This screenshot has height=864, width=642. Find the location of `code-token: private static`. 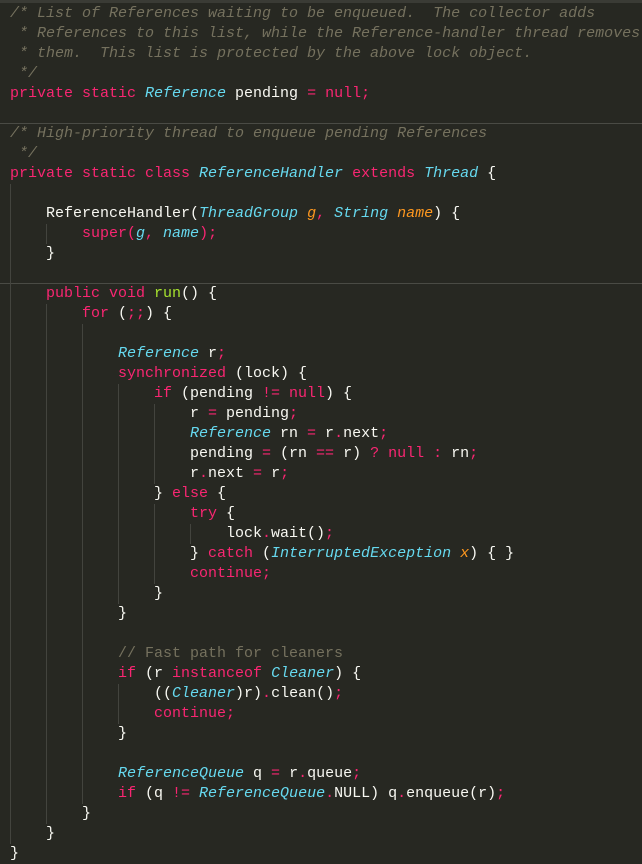

code-token: private static is located at coordinates (78, 93).